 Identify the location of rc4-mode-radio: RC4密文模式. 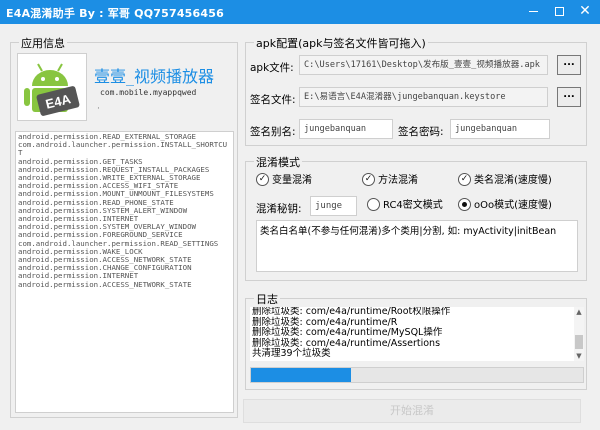
(405, 206).